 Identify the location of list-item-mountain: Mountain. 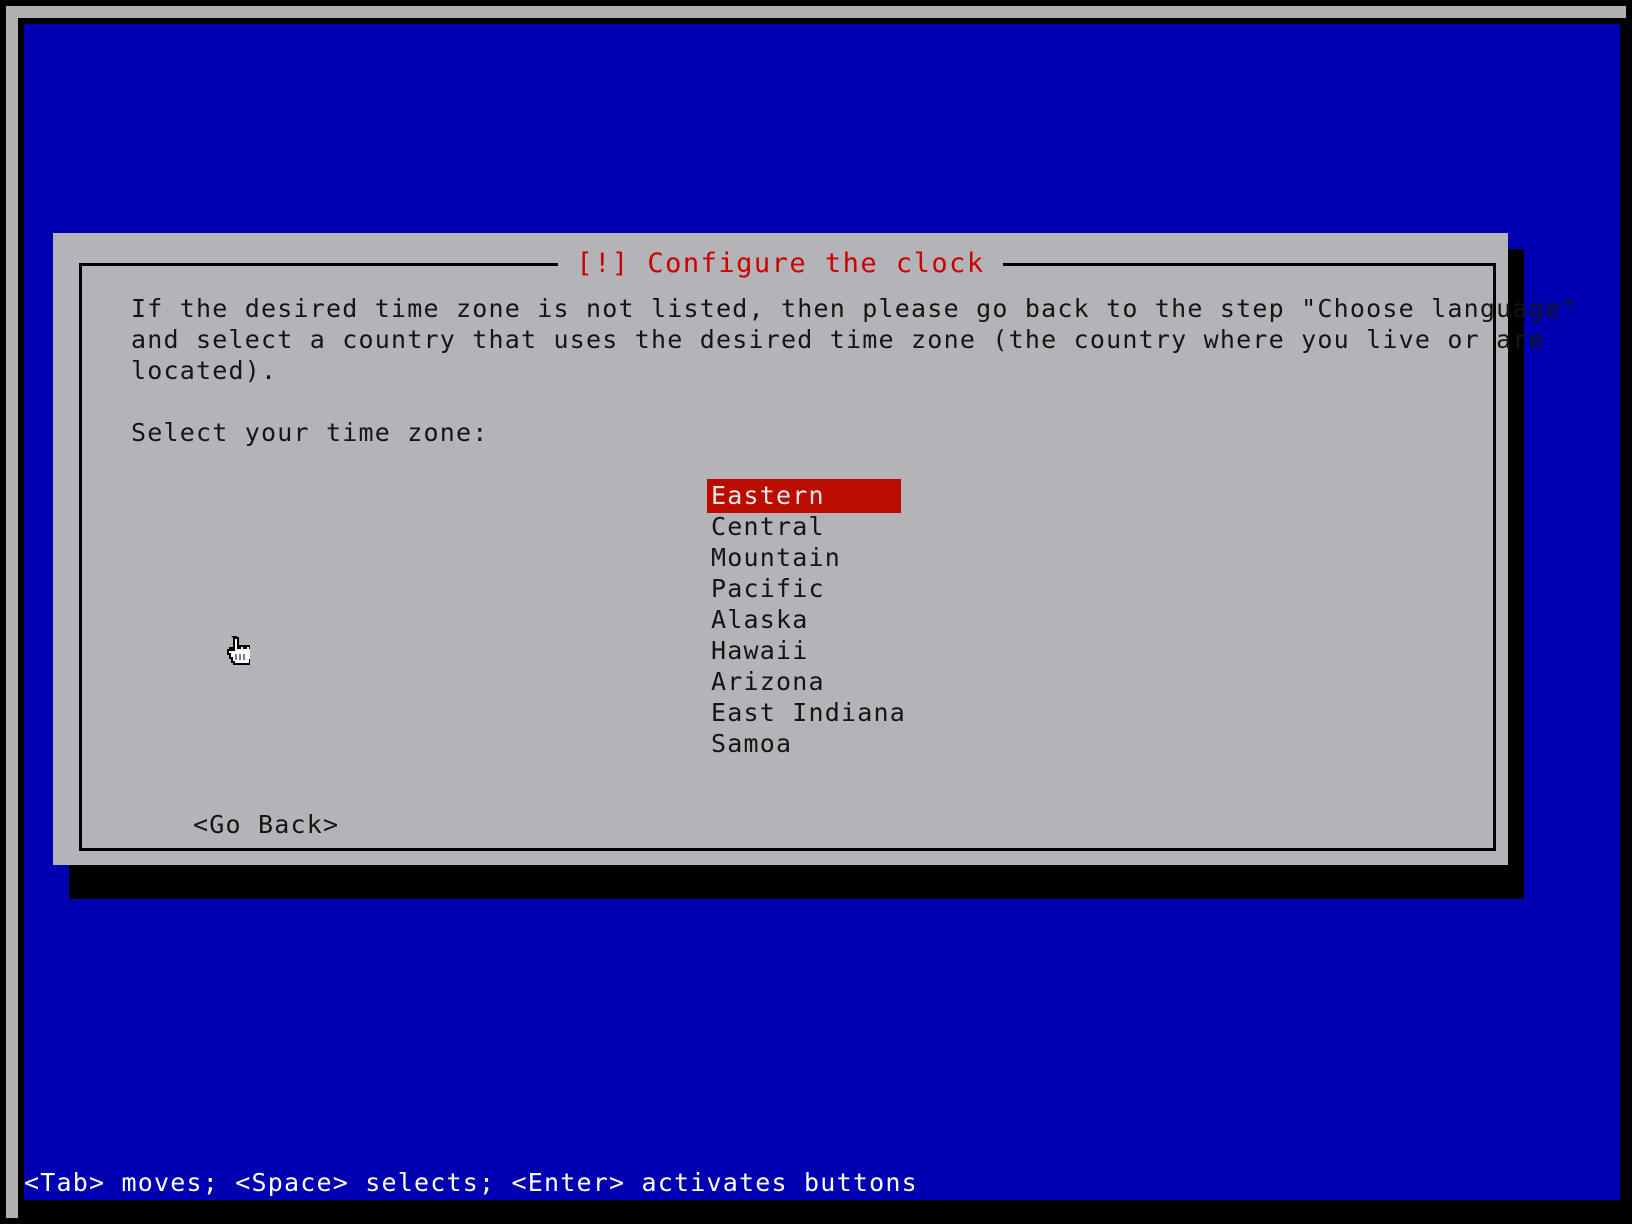
(776, 558).